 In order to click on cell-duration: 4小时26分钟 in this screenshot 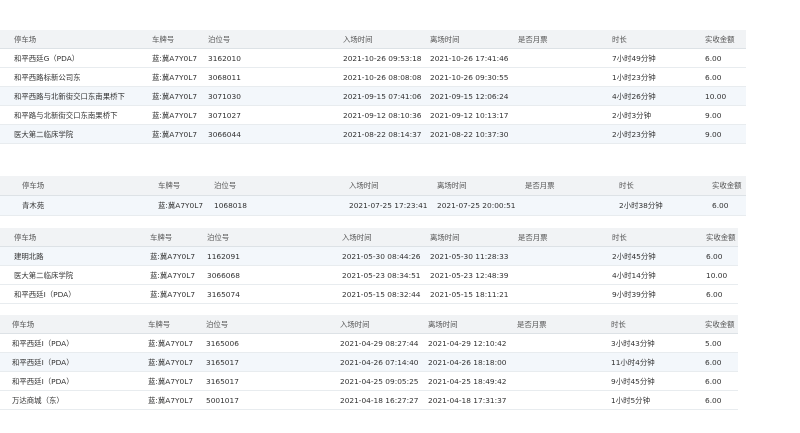, I will do `click(634, 96)`.